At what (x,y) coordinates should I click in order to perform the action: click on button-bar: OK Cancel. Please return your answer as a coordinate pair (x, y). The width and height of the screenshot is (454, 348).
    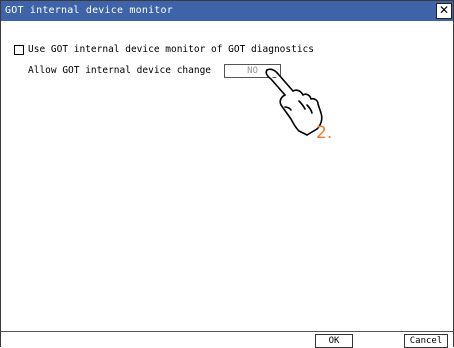
    Looking at the image, I should click on (227, 339).